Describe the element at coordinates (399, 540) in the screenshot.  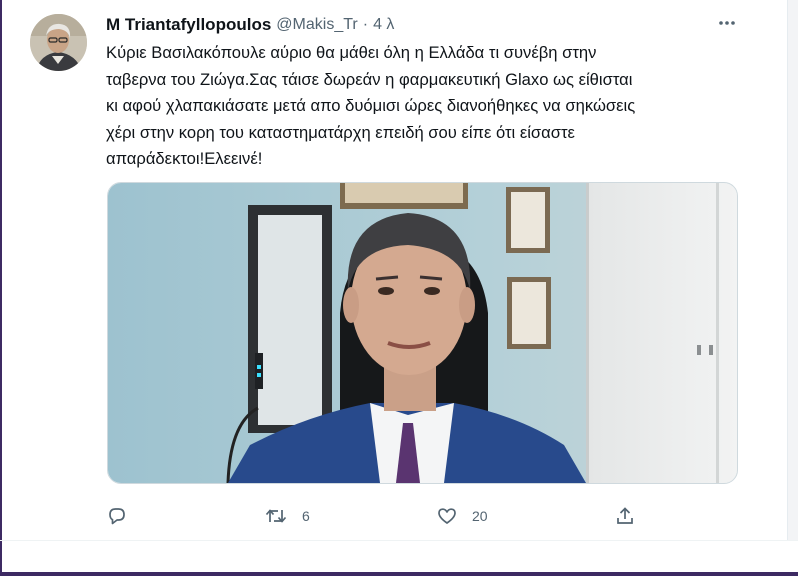
I see `tweet-divider` at that location.